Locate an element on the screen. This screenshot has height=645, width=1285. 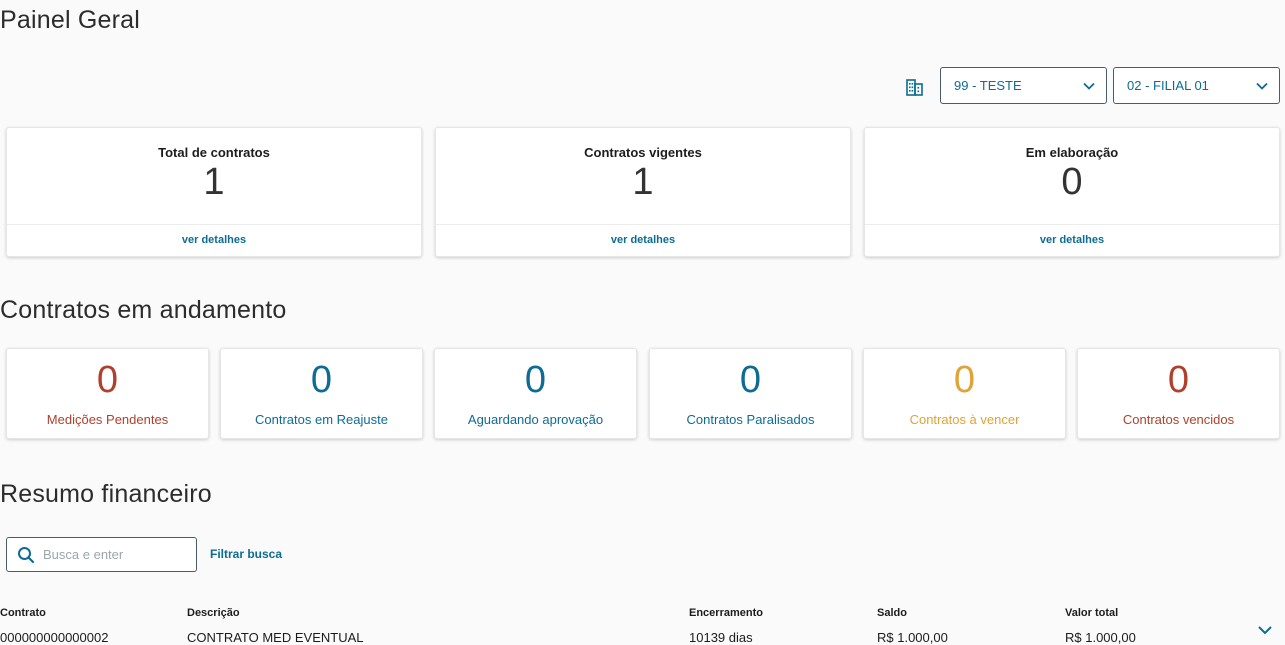
company-select: 99 - TESTE is located at coordinates (1023, 85).